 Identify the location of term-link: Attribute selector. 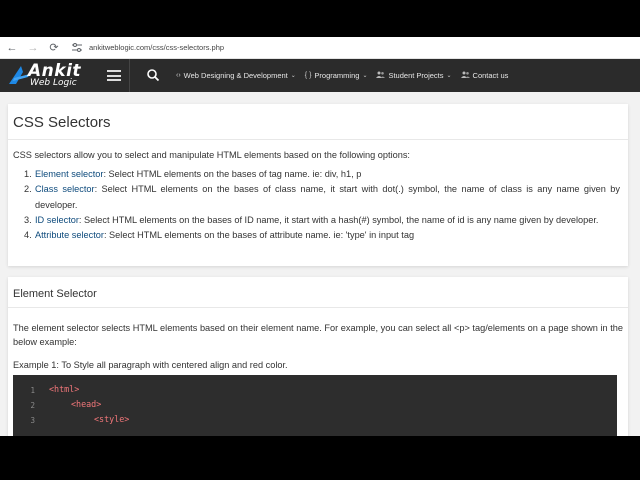
(69, 235).